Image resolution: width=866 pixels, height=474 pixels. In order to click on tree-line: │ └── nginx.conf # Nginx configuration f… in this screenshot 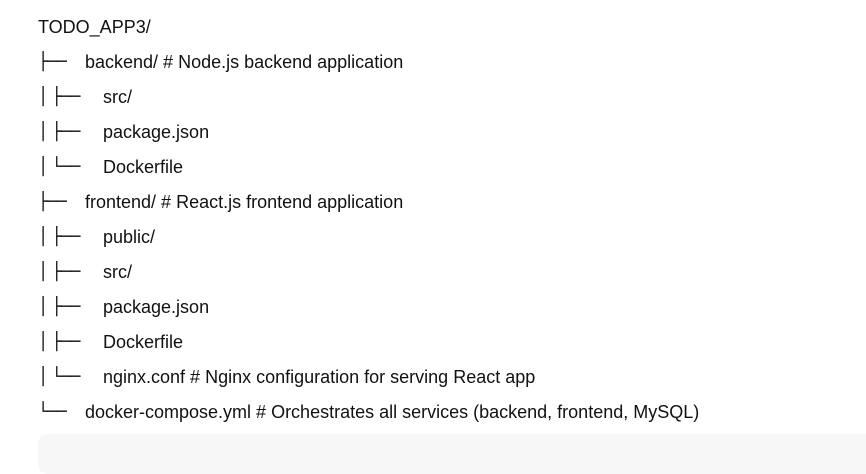, I will do `click(368, 376)`.